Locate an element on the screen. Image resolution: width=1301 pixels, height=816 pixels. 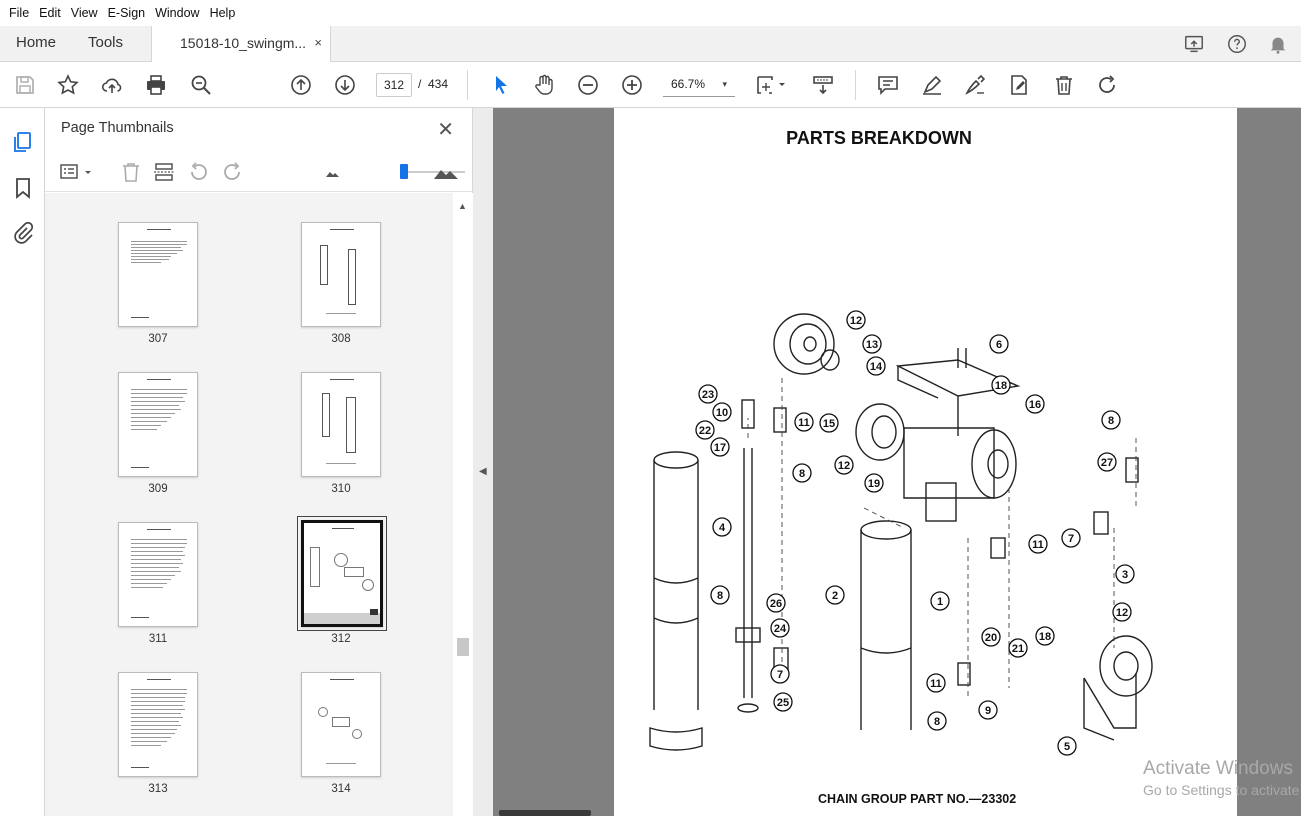
zoom-level-select: 66.7% ▾ is located at coordinates (699, 85).